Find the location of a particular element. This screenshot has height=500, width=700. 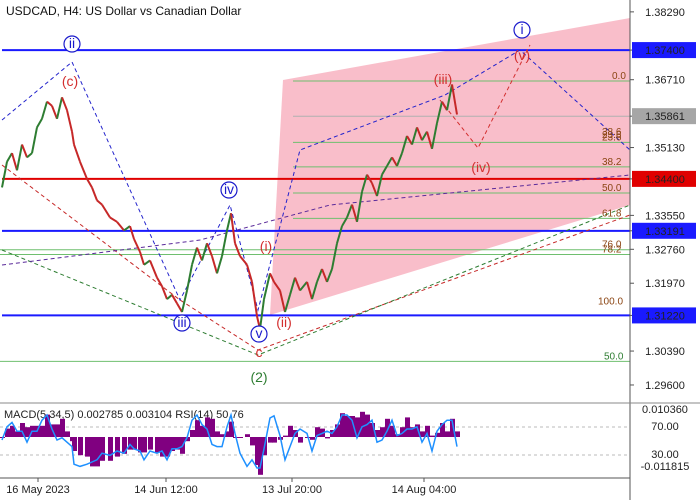

wave-label: (ii) is located at coordinates (284, 322).